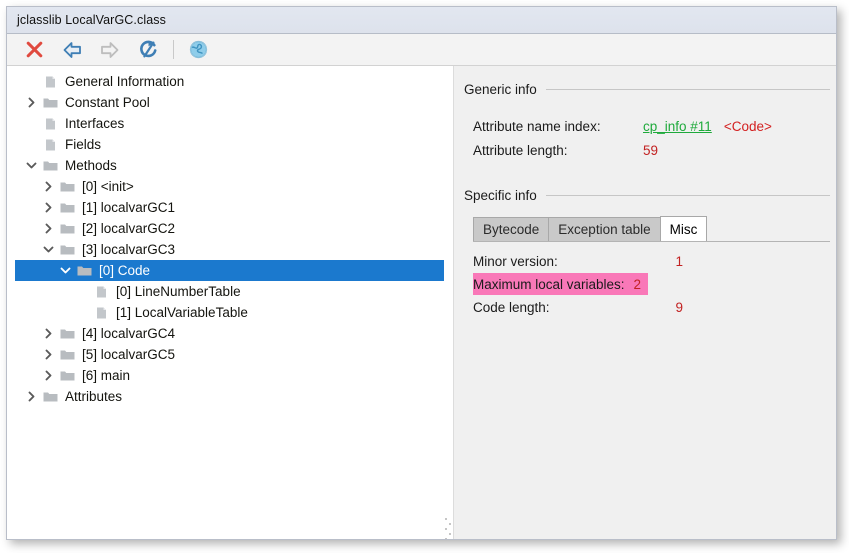 This screenshot has width=849, height=553. Describe the element at coordinates (173, 49) in the screenshot. I see `toolbar-separator` at that location.